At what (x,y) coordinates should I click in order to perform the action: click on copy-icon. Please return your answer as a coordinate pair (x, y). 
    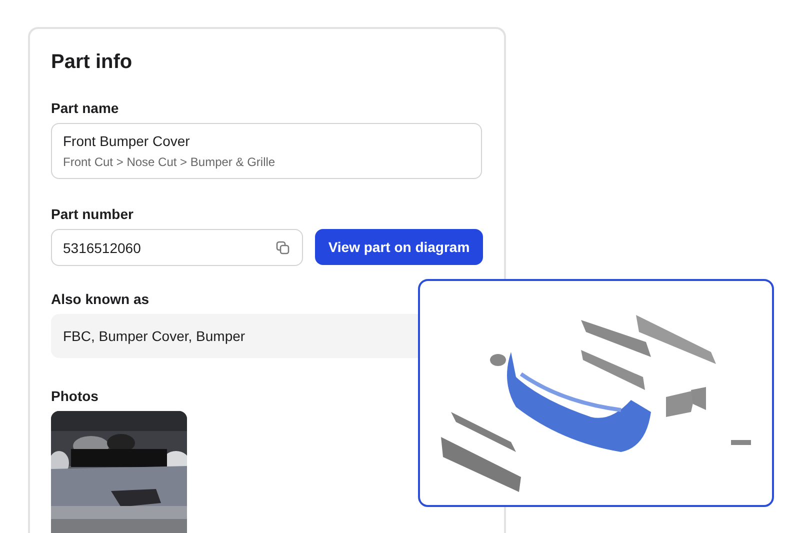
    Looking at the image, I should click on (283, 247).